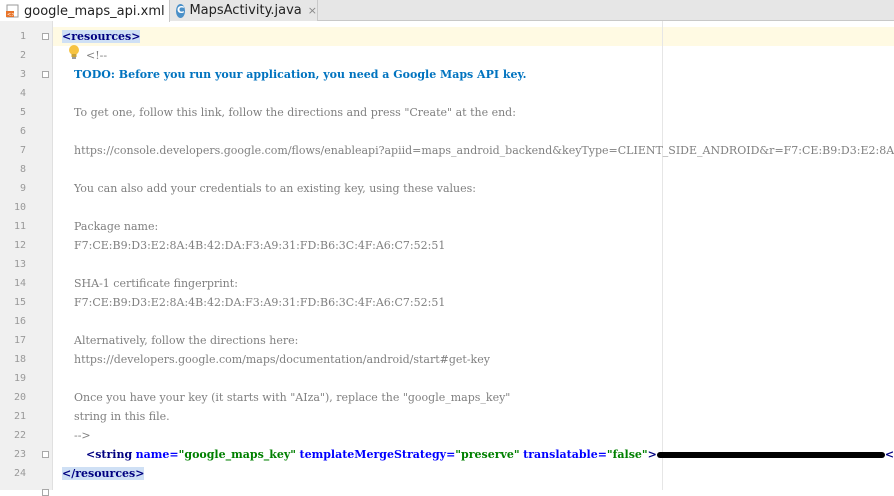 The image size is (894, 496). What do you see at coordinates (74, 52) in the screenshot?
I see `lightbulb-icon` at bounding box center [74, 52].